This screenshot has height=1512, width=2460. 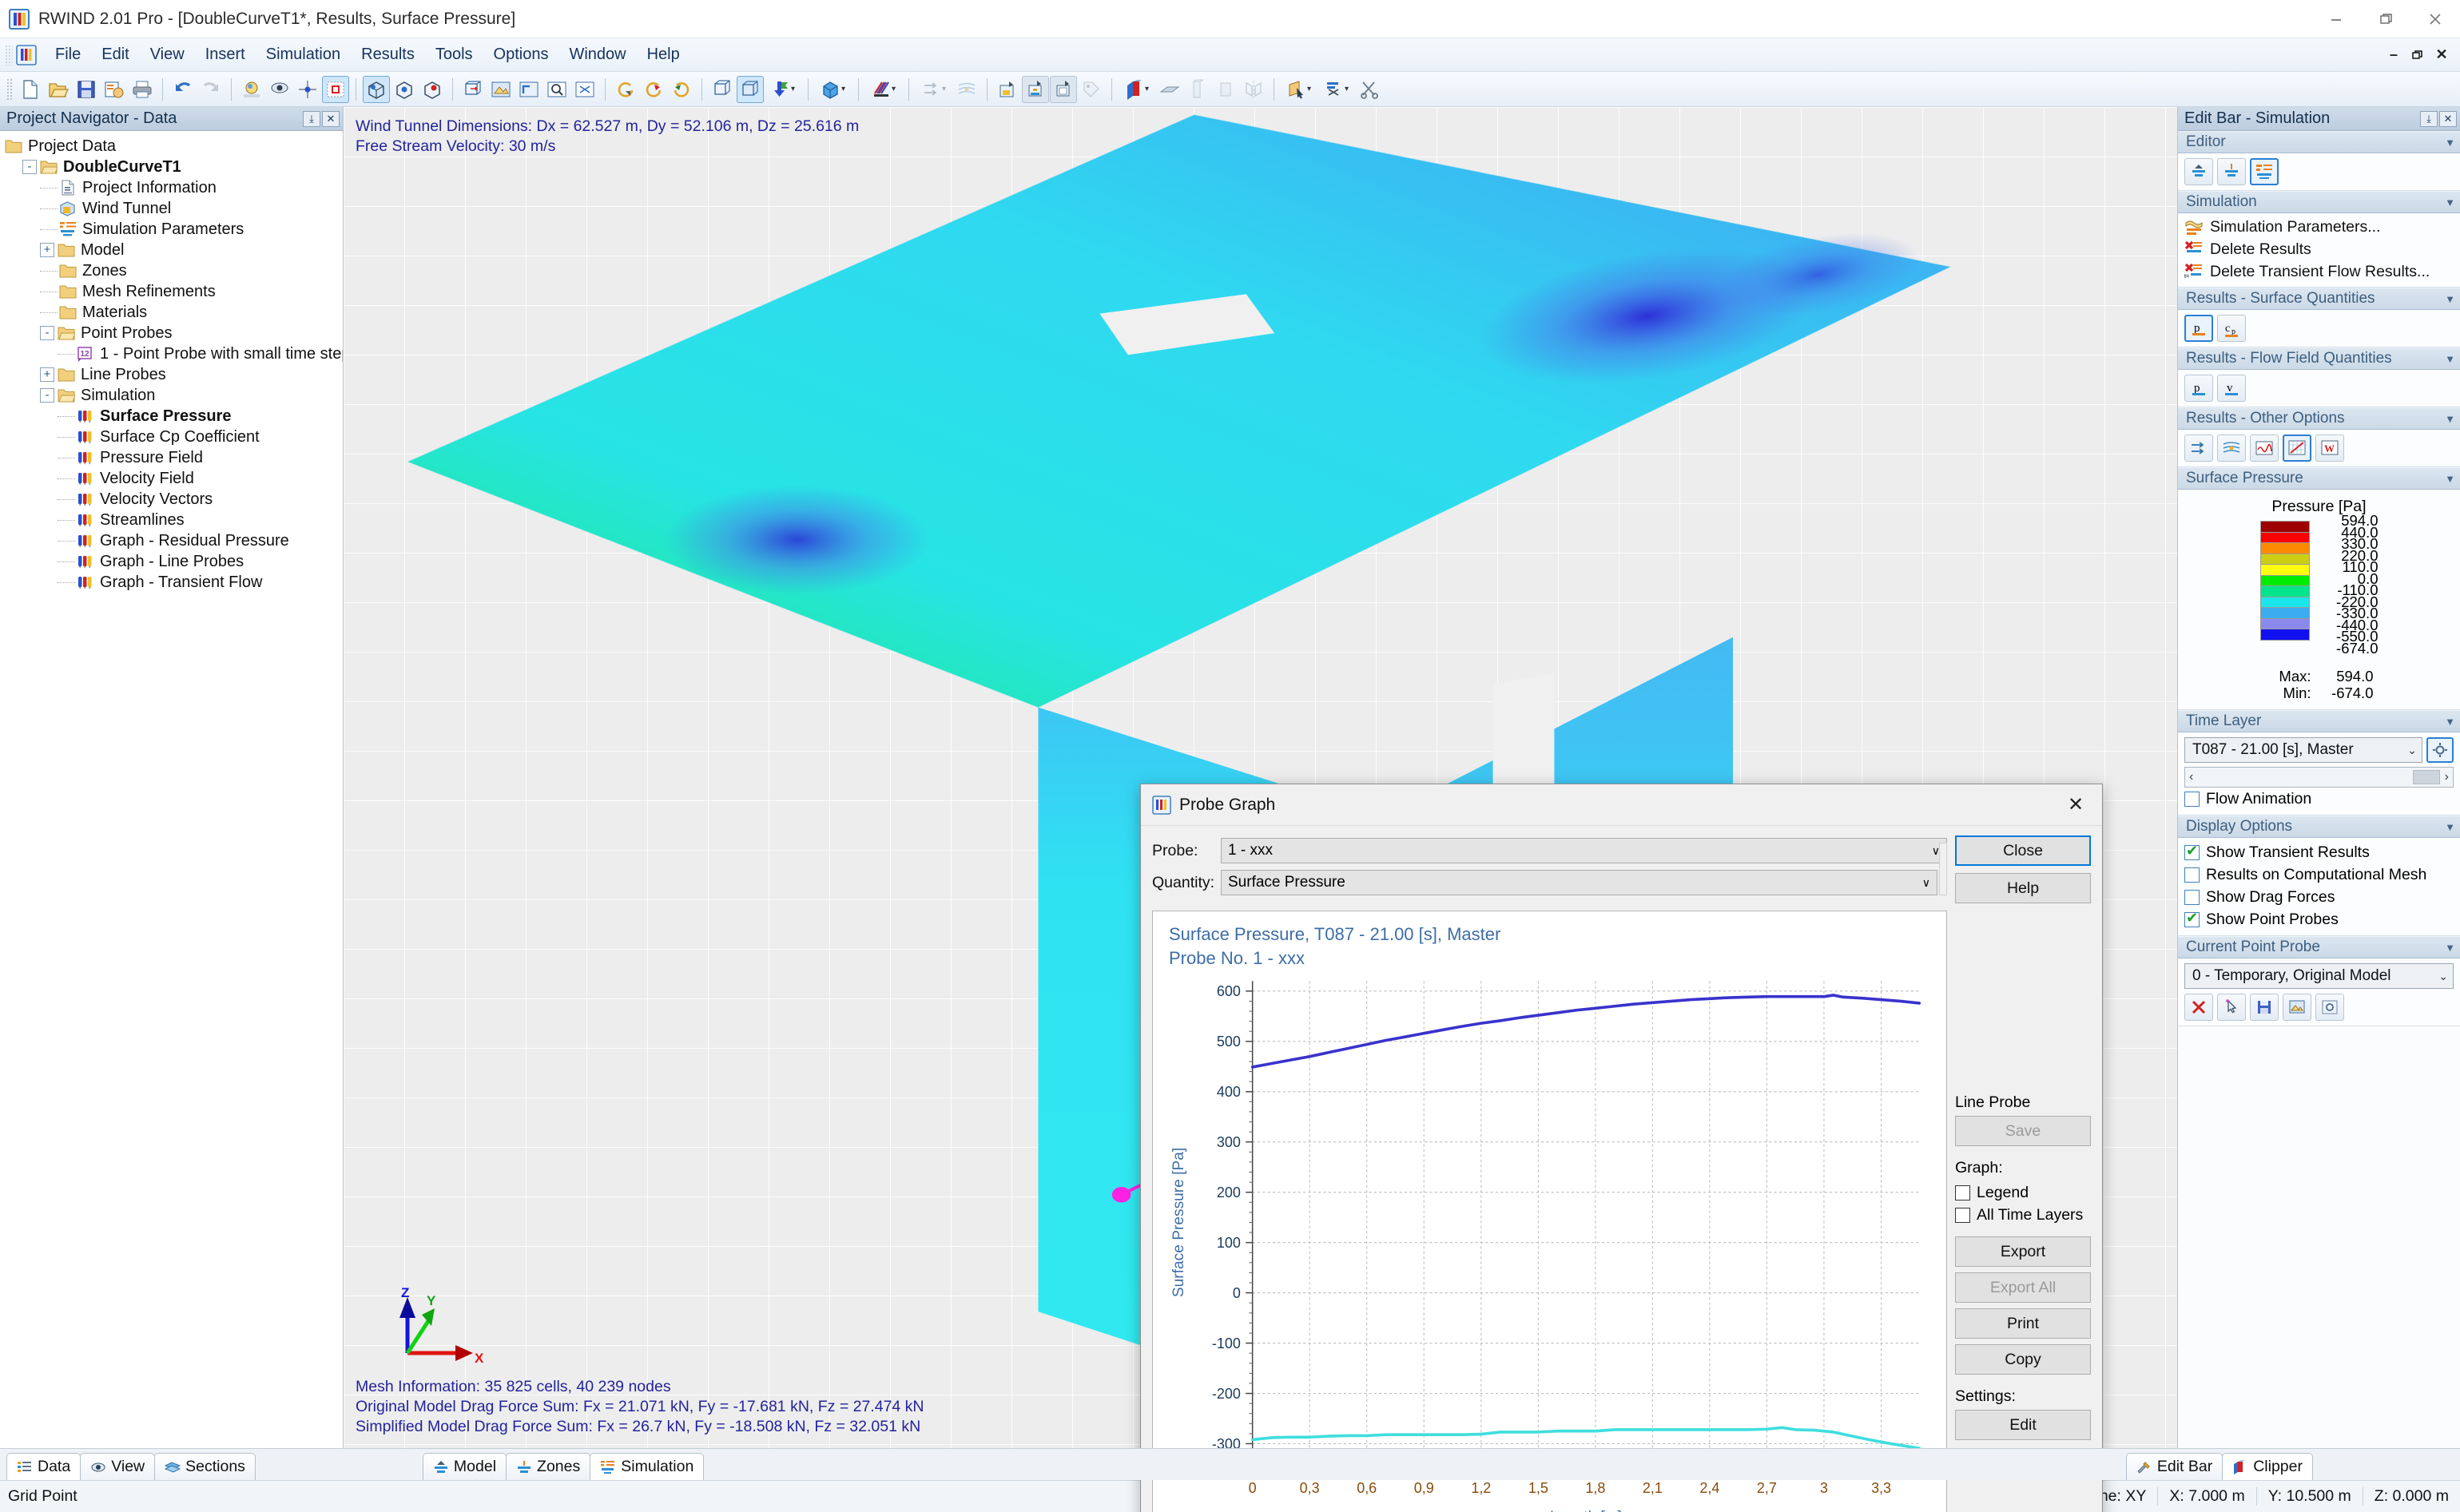 I want to click on tree-item: Zones, so click(x=174, y=270).